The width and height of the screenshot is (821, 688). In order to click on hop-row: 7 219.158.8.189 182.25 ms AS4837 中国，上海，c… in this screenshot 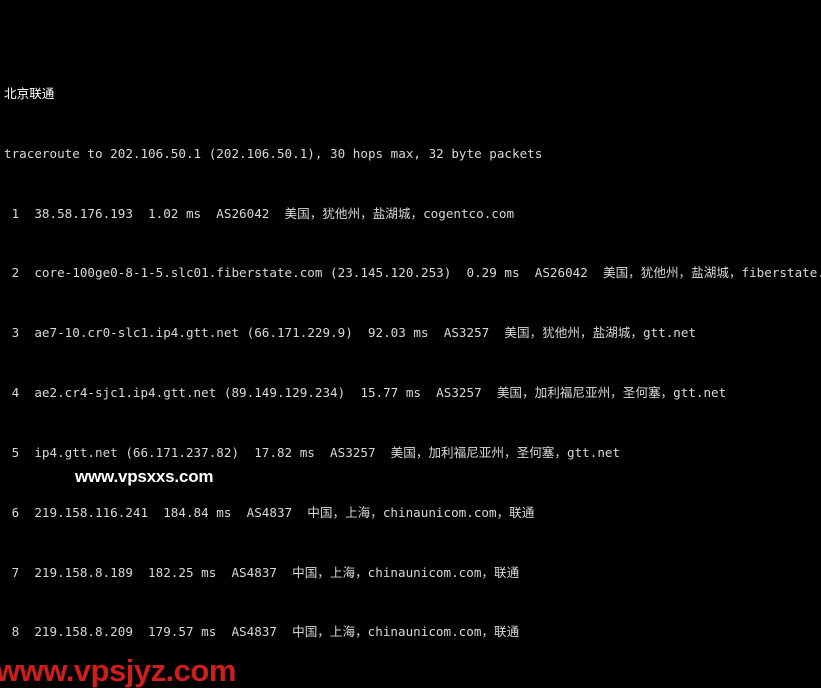, I will do `click(262, 572)`.